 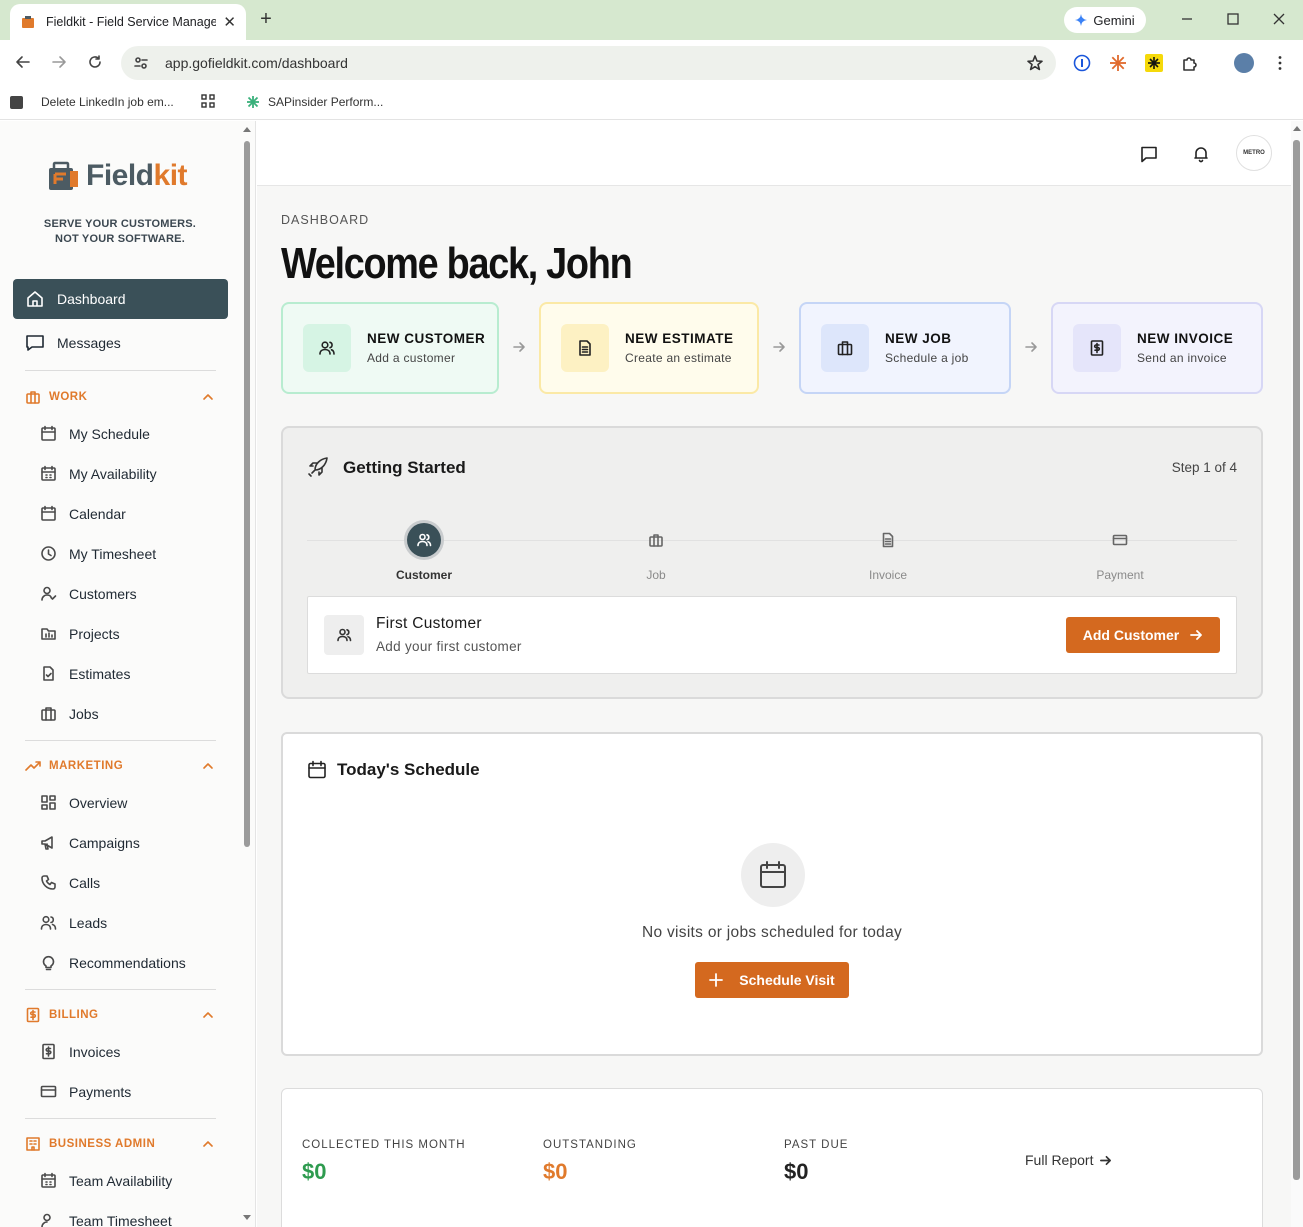 What do you see at coordinates (69, 713) in the screenshot?
I see `sidebar-item-jobs: Jobs` at bounding box center [69, 713].